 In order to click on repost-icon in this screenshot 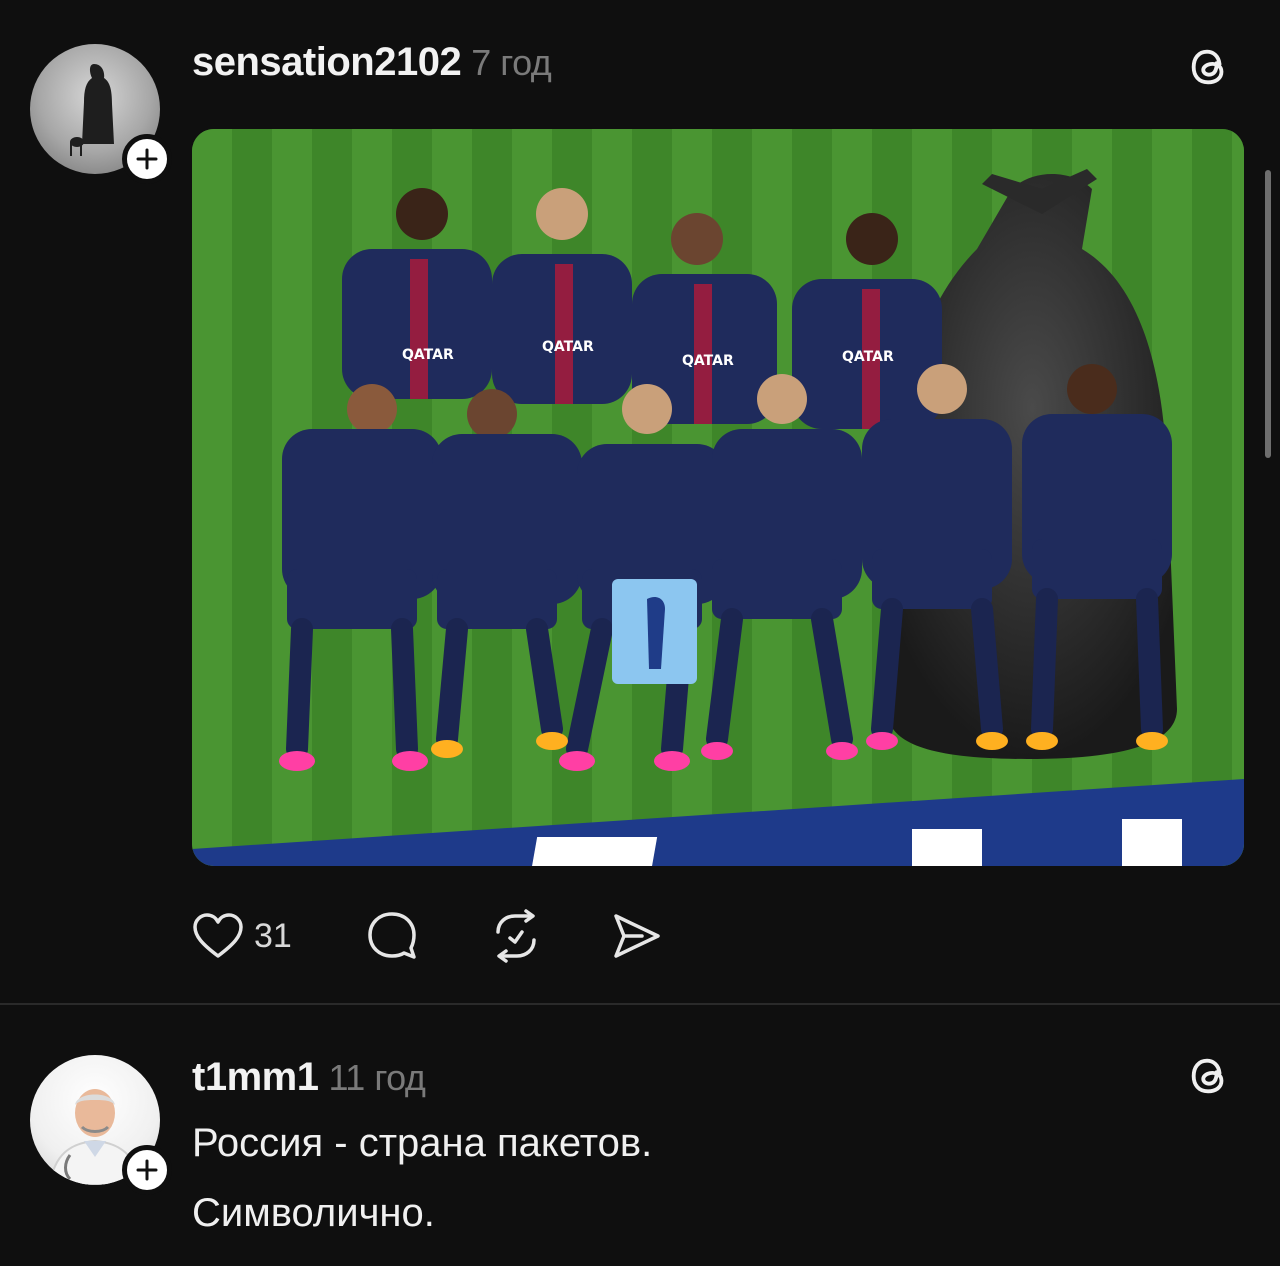, I will do `click(516, 936)`.